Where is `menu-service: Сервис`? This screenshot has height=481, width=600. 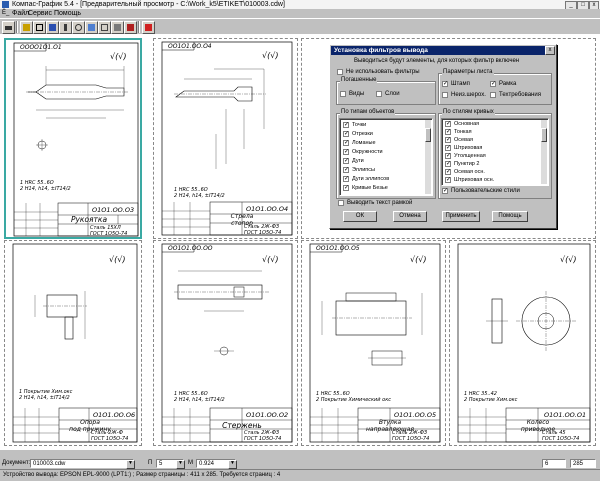
menu-service: Сервис is located at coordinates (40, 13).